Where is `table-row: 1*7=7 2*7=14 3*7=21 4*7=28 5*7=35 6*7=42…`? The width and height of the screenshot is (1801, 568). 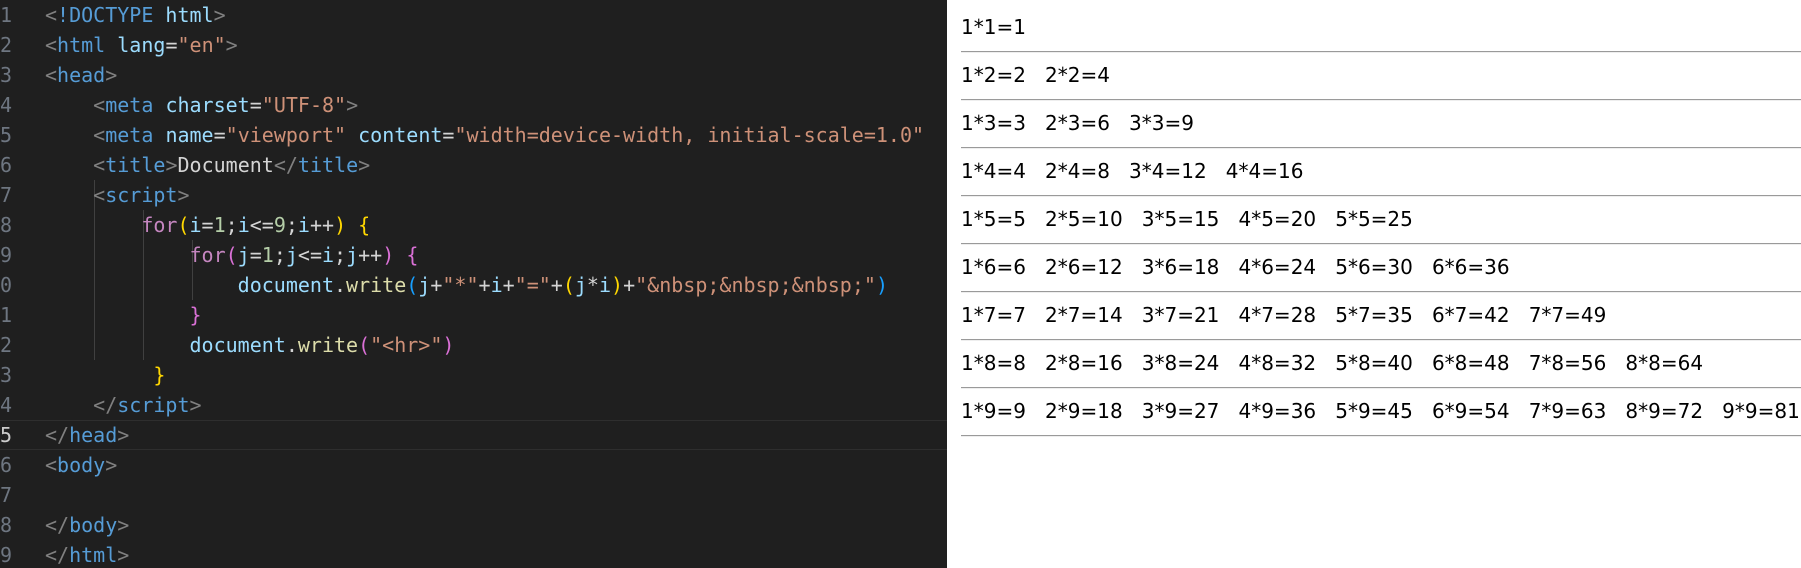
table-row: 1*7=7 2*7=14 3*7=21 4*7=28 5*7=35 6*7=42… is located at coordinates (1381, 314).